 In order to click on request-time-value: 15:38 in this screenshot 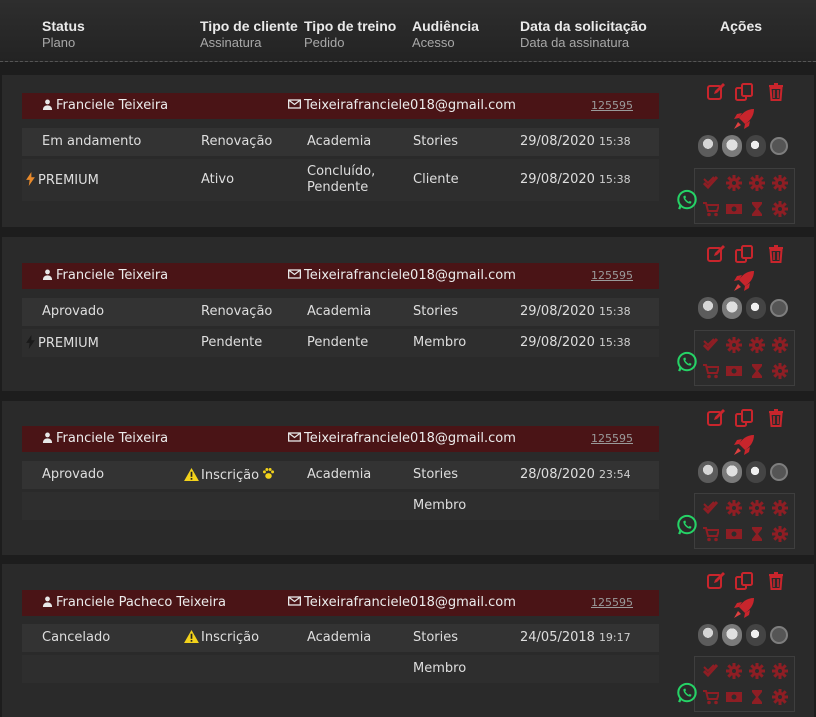, I will do `click(614, 311)`.